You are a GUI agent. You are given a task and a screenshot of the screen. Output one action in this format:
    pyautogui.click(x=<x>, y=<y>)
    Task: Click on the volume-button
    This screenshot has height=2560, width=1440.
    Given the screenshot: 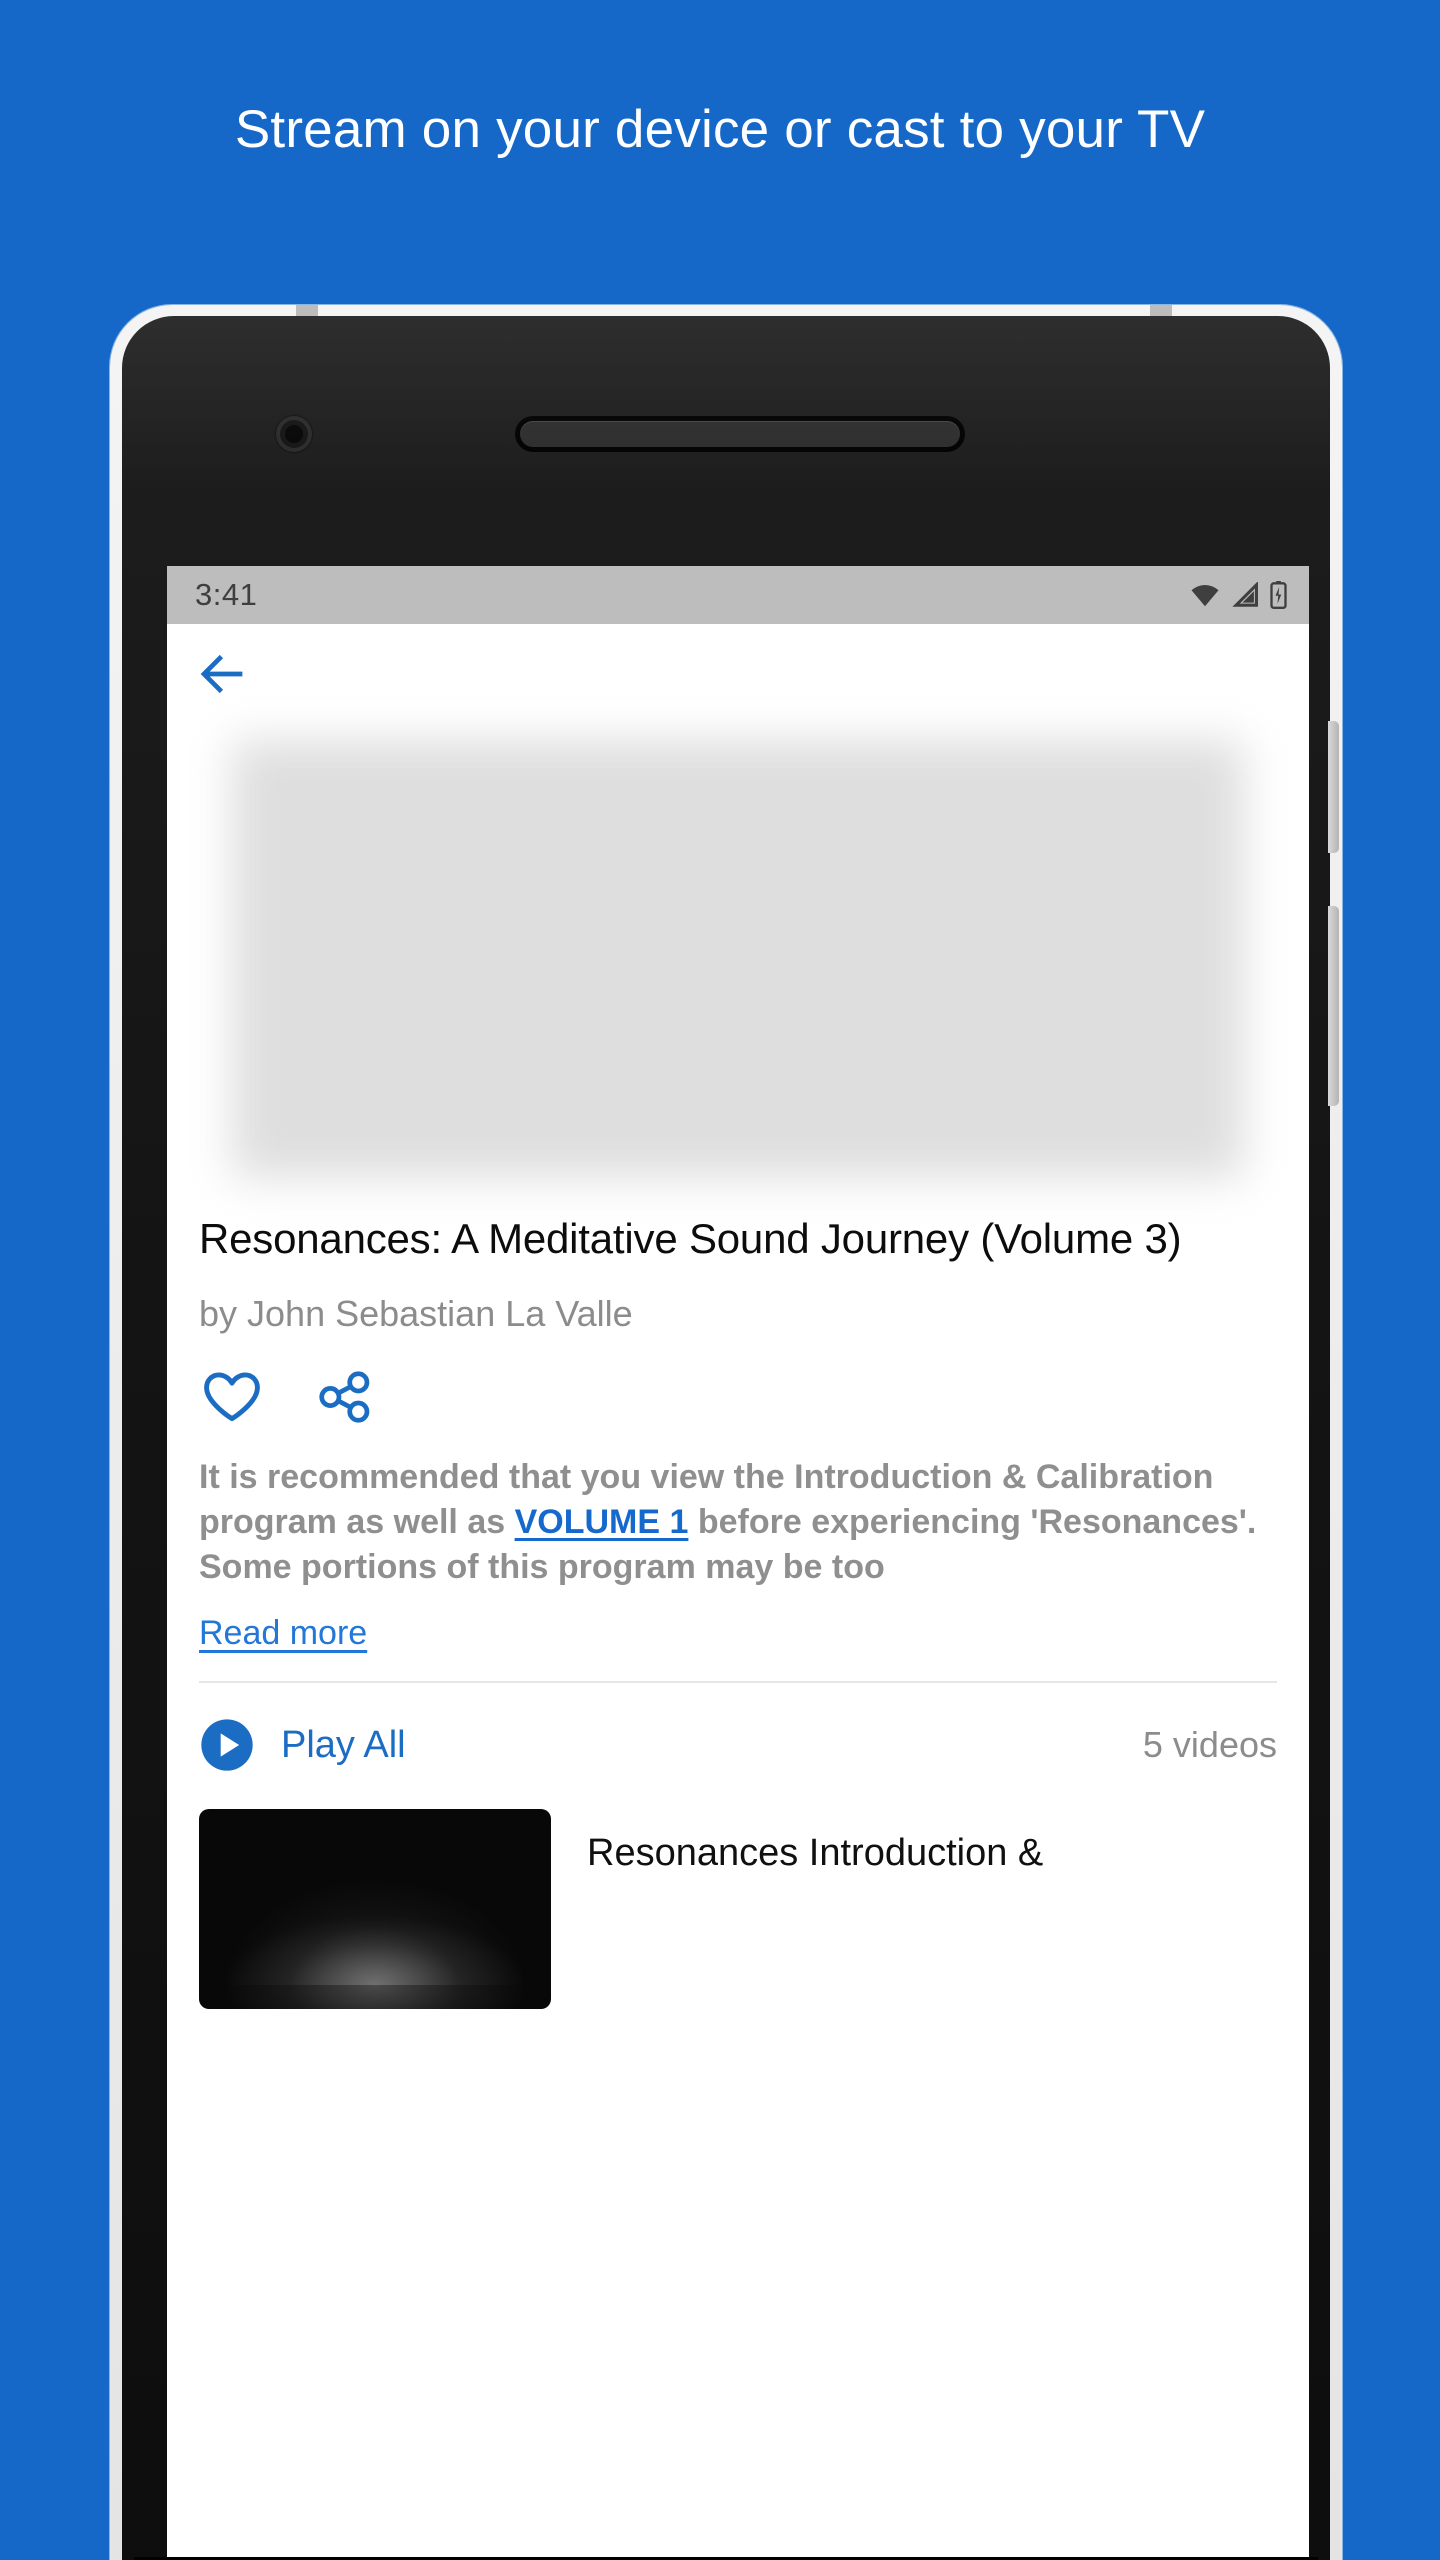 What is the action you would take?
    pyautogui.click(x=1333, y=1006)
    